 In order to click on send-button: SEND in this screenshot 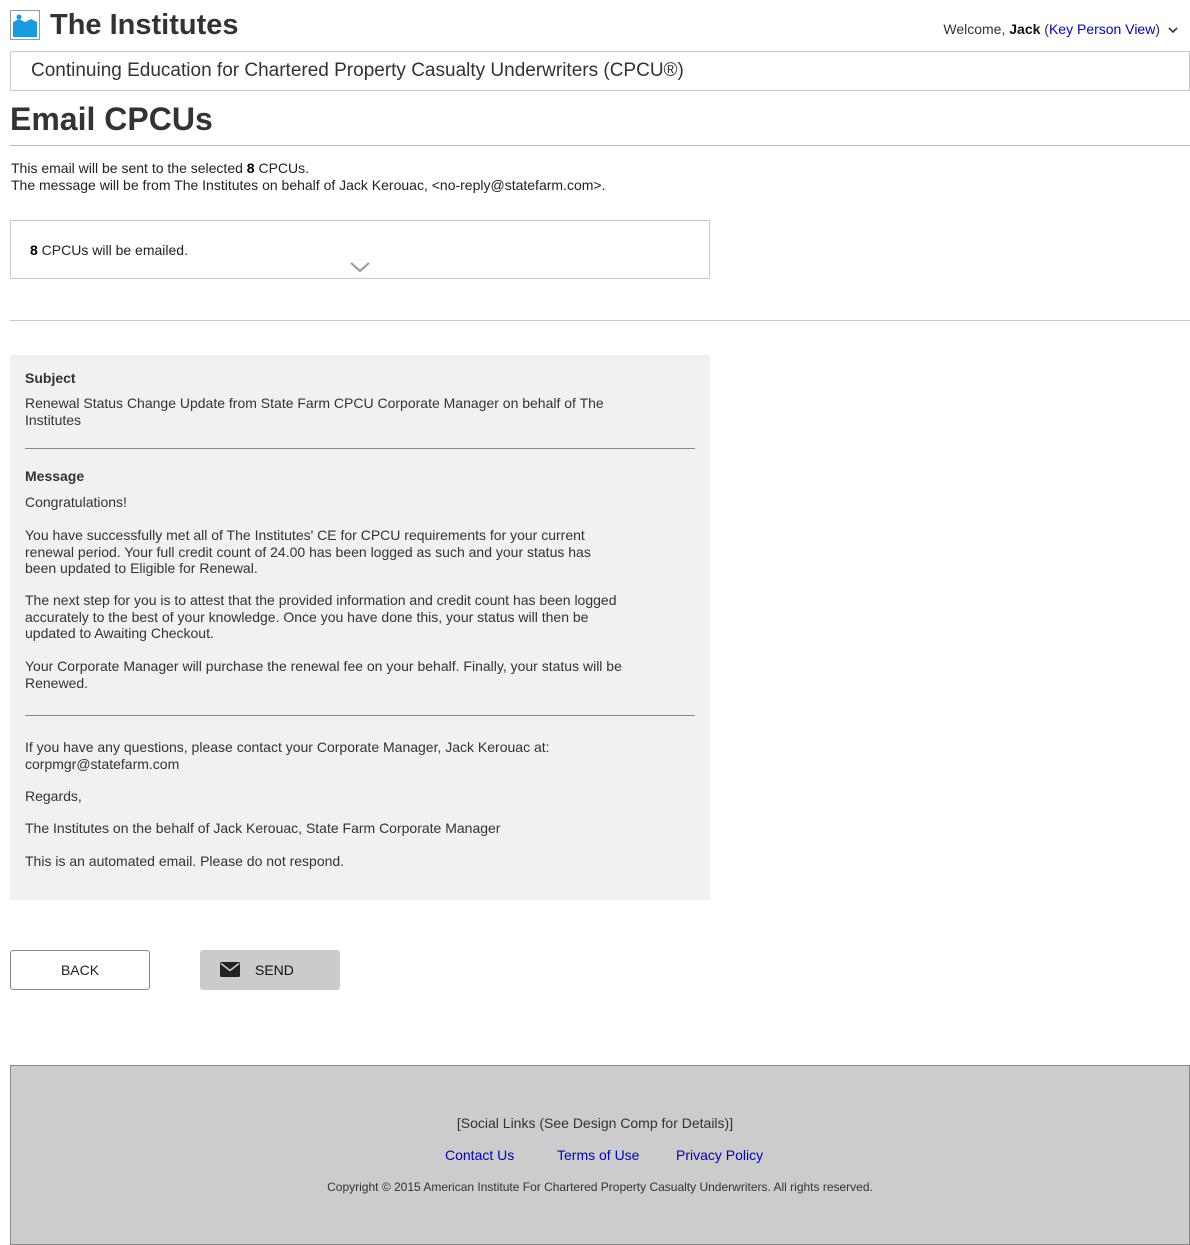, I will do `click(270, 970)`.